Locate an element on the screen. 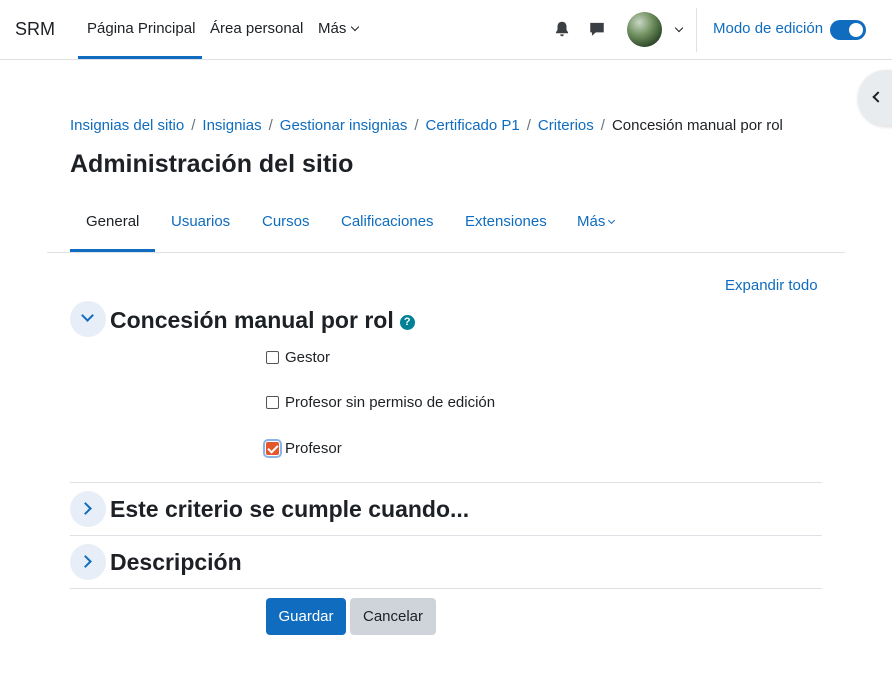  edit-mode-label: Modo de edición is located at coordinates (768, 28).